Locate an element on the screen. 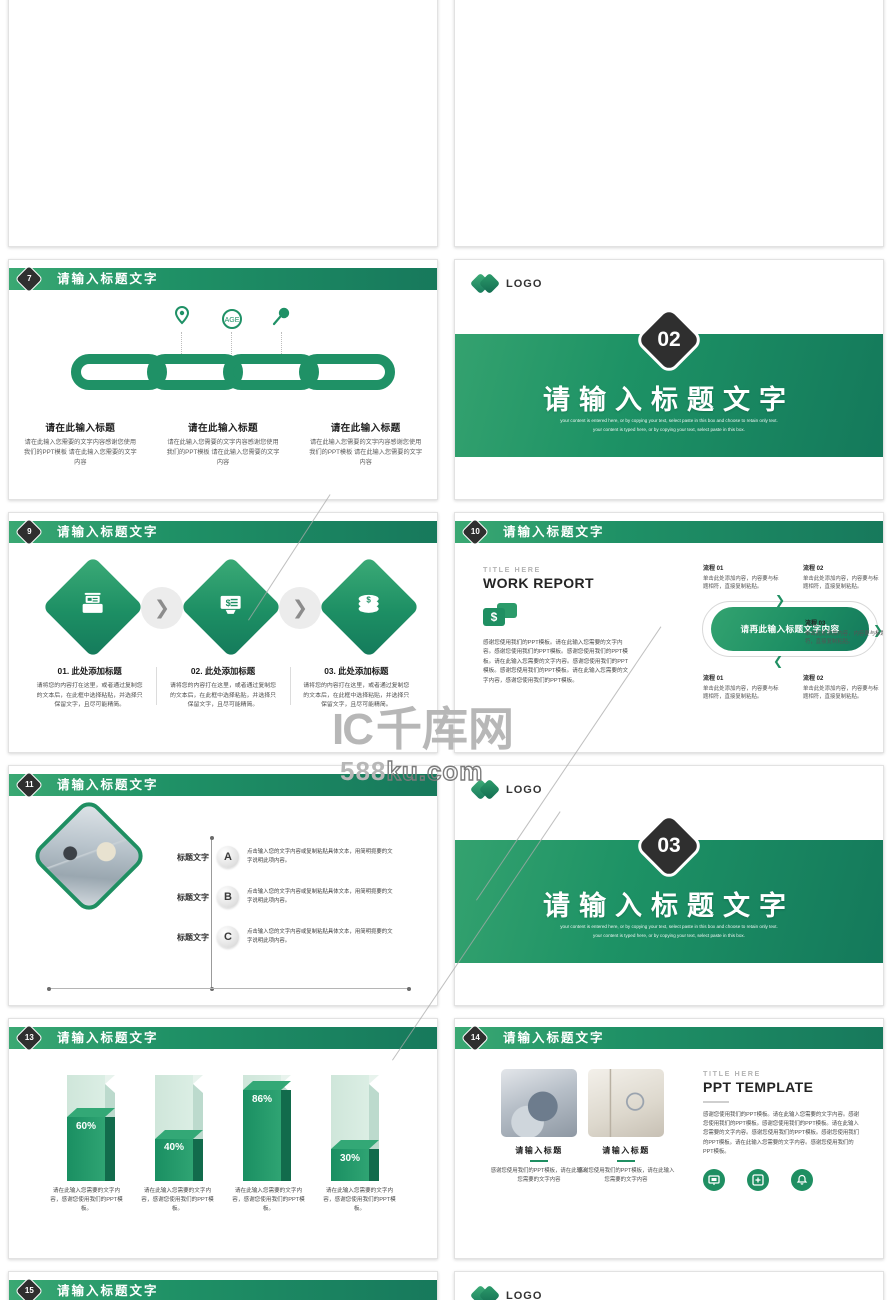  bar-item: 40% is located at coordinates (179, 1128).